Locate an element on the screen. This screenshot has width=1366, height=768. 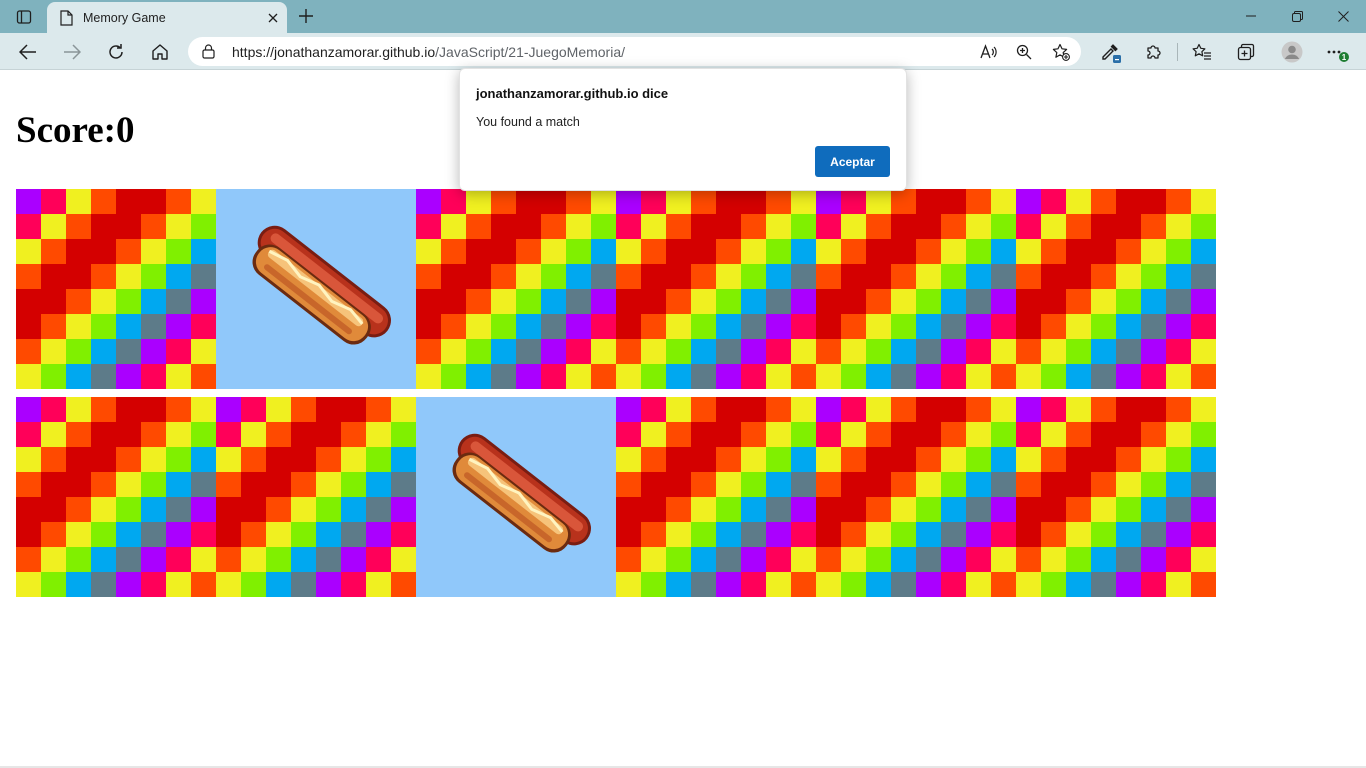
avatar-icon is located at coordinates (1292, 52).